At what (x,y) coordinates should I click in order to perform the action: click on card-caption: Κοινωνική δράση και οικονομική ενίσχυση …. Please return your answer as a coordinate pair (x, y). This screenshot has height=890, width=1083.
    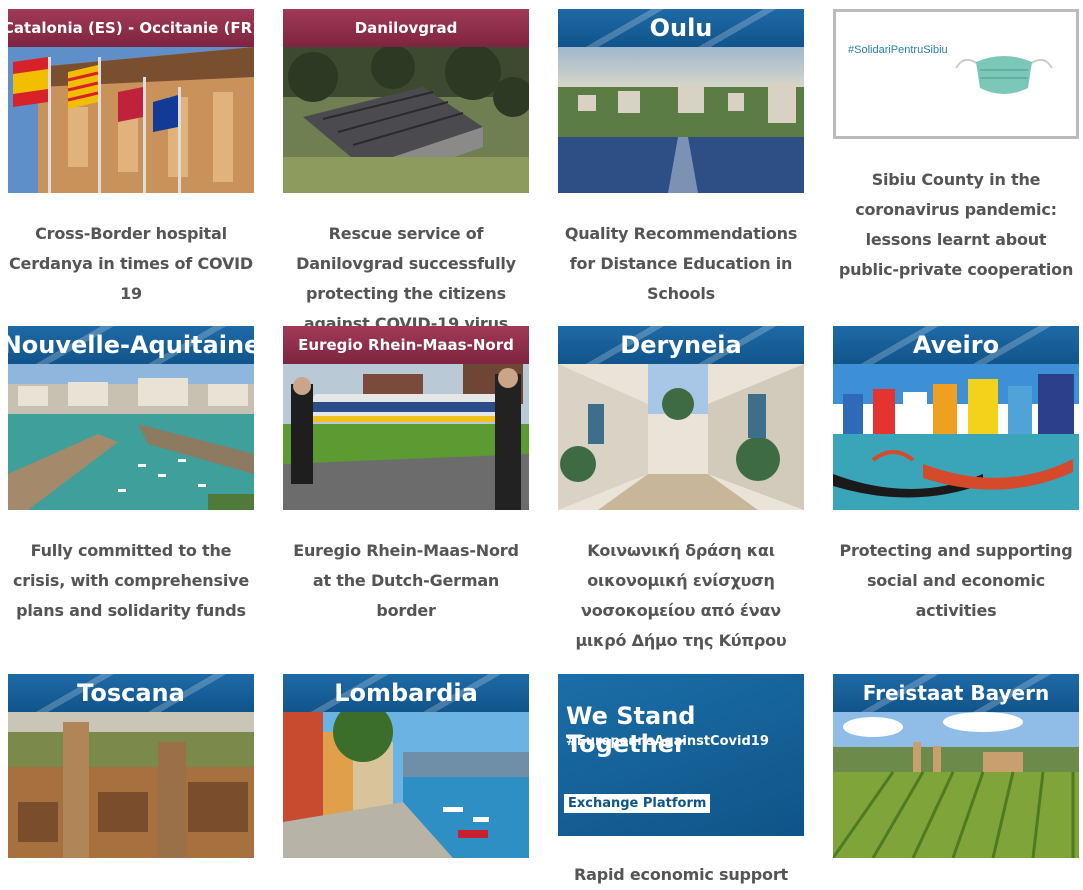
    Looking at the image, I should click on (681, 596).